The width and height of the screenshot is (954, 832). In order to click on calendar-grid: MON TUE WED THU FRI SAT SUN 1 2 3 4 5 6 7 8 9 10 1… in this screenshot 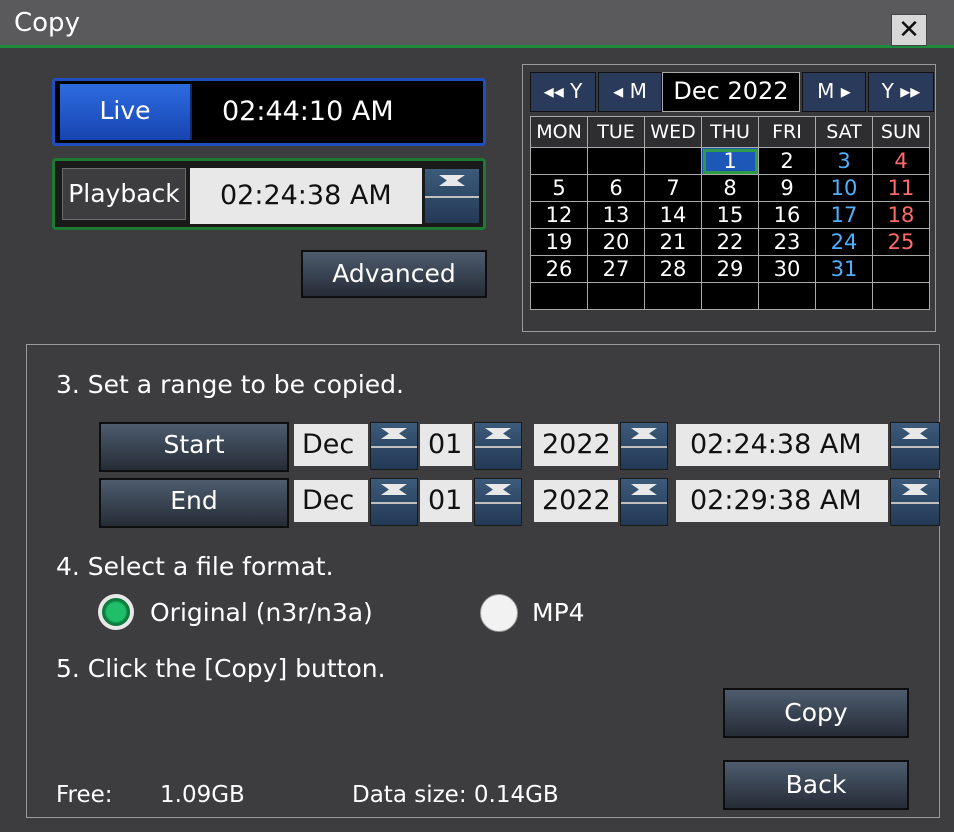, I will do `click(730, 213)`.